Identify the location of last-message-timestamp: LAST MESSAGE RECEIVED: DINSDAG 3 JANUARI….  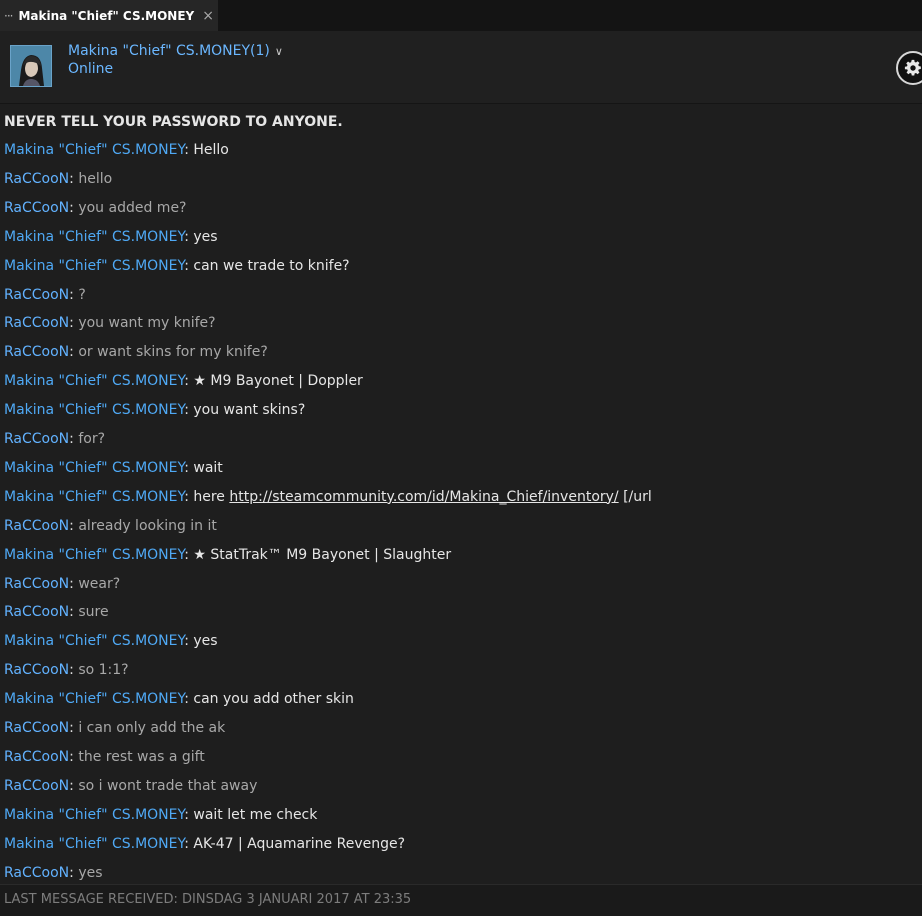
(208, 899).